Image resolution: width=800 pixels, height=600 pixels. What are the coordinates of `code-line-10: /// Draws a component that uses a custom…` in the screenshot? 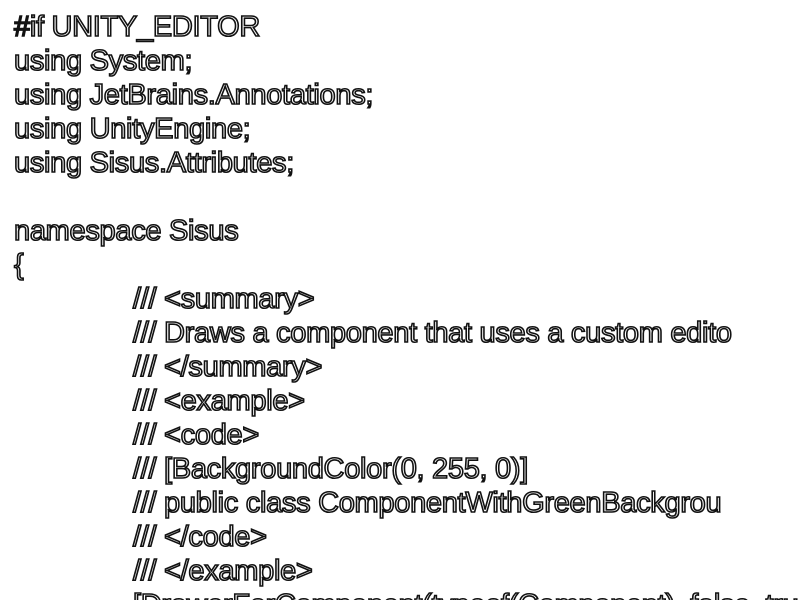 It's located at (432, 333).